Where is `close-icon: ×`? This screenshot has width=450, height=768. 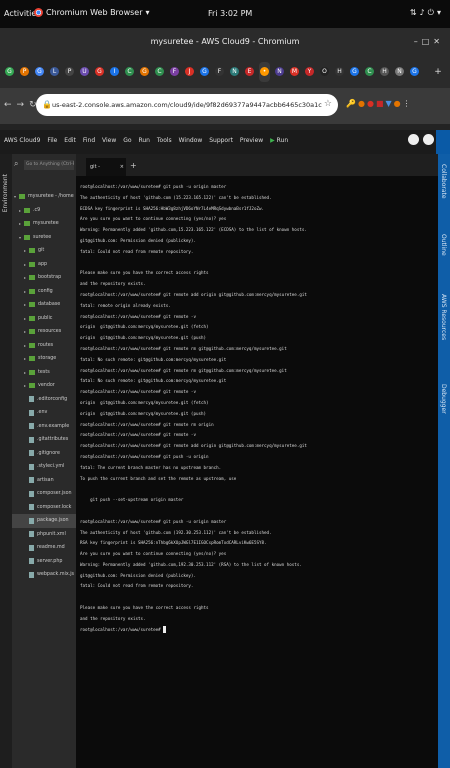
close-icon: × is located at coordinates (122, 167).